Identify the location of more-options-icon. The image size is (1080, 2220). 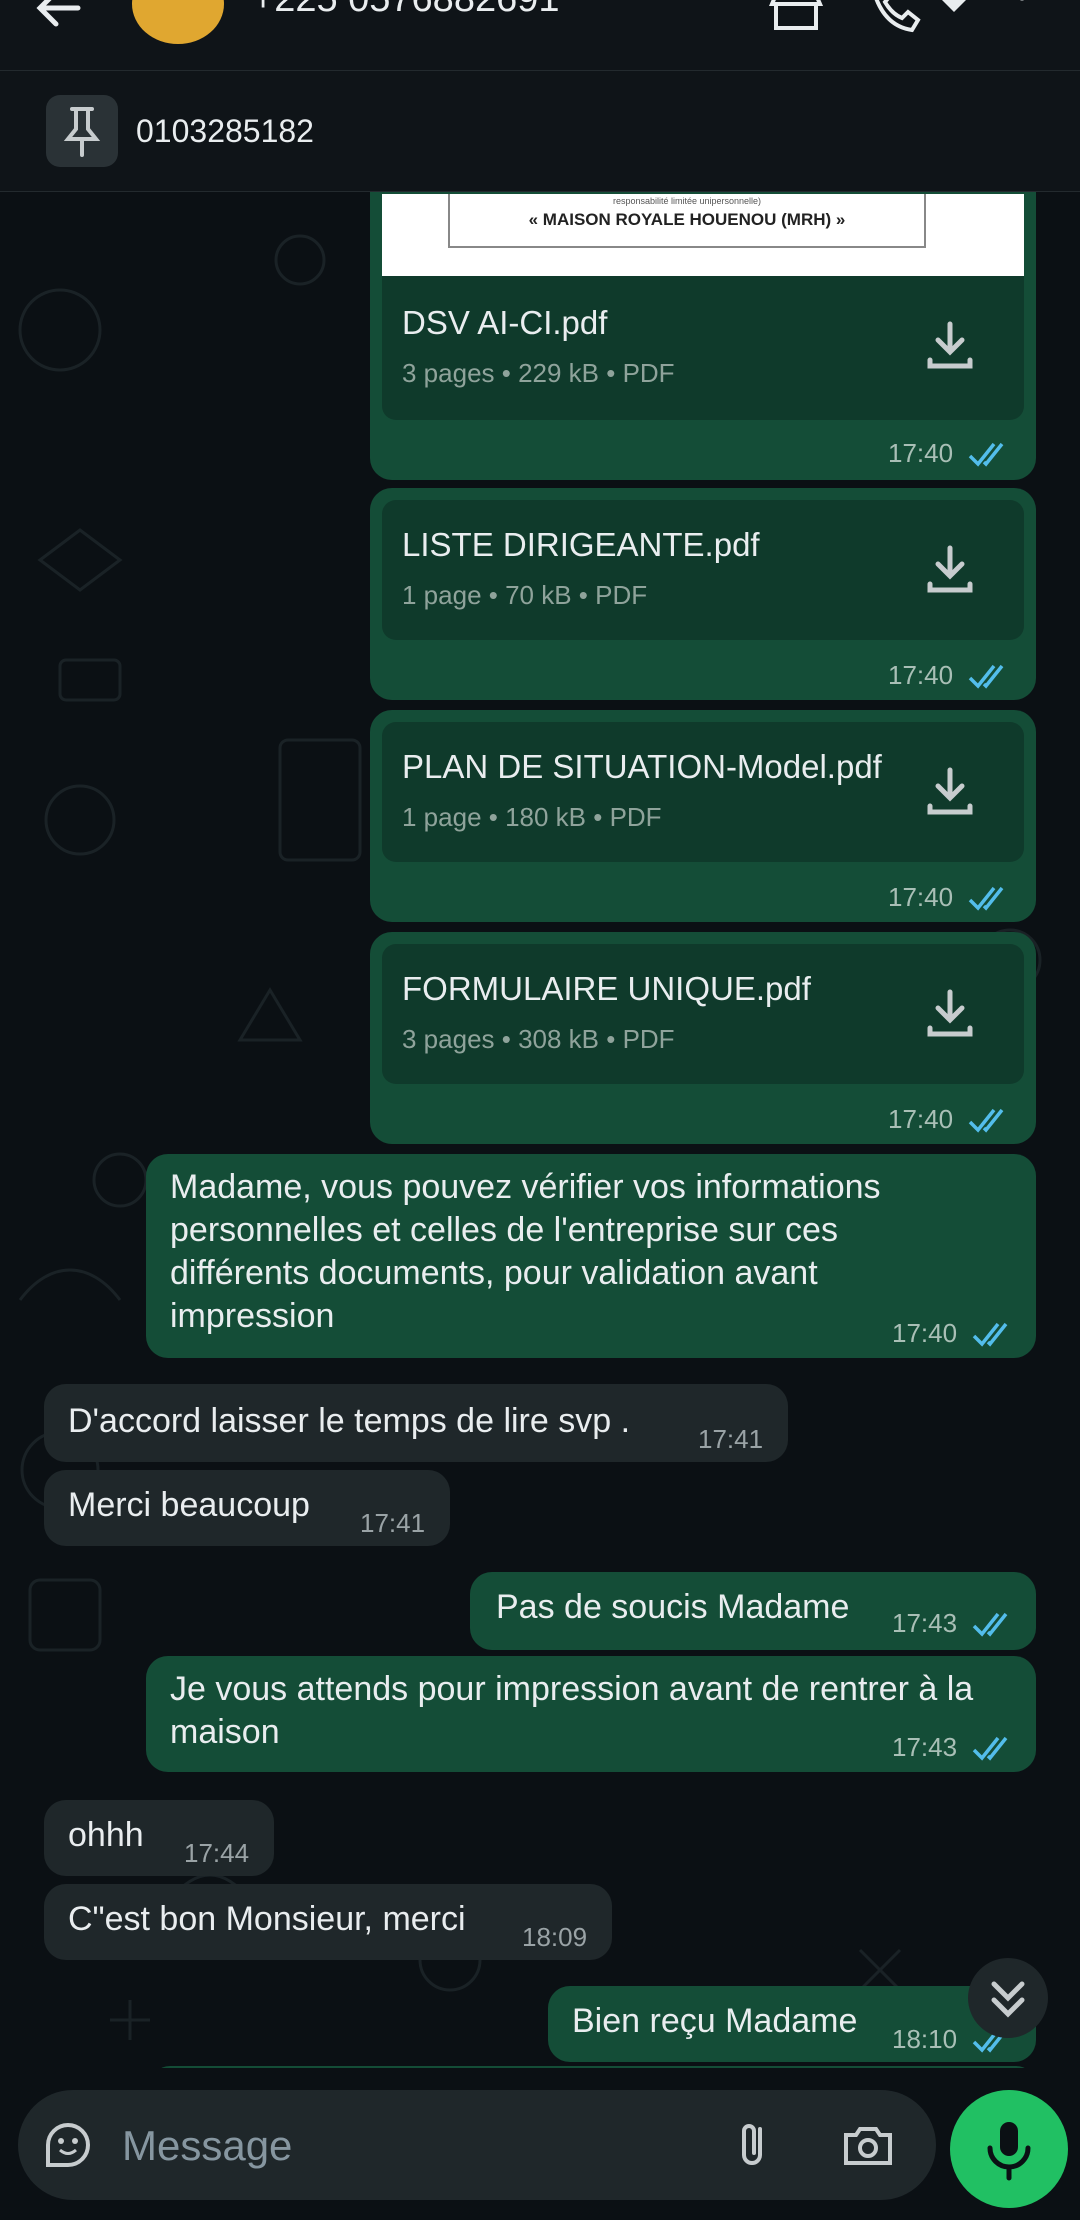
(1022, 17).